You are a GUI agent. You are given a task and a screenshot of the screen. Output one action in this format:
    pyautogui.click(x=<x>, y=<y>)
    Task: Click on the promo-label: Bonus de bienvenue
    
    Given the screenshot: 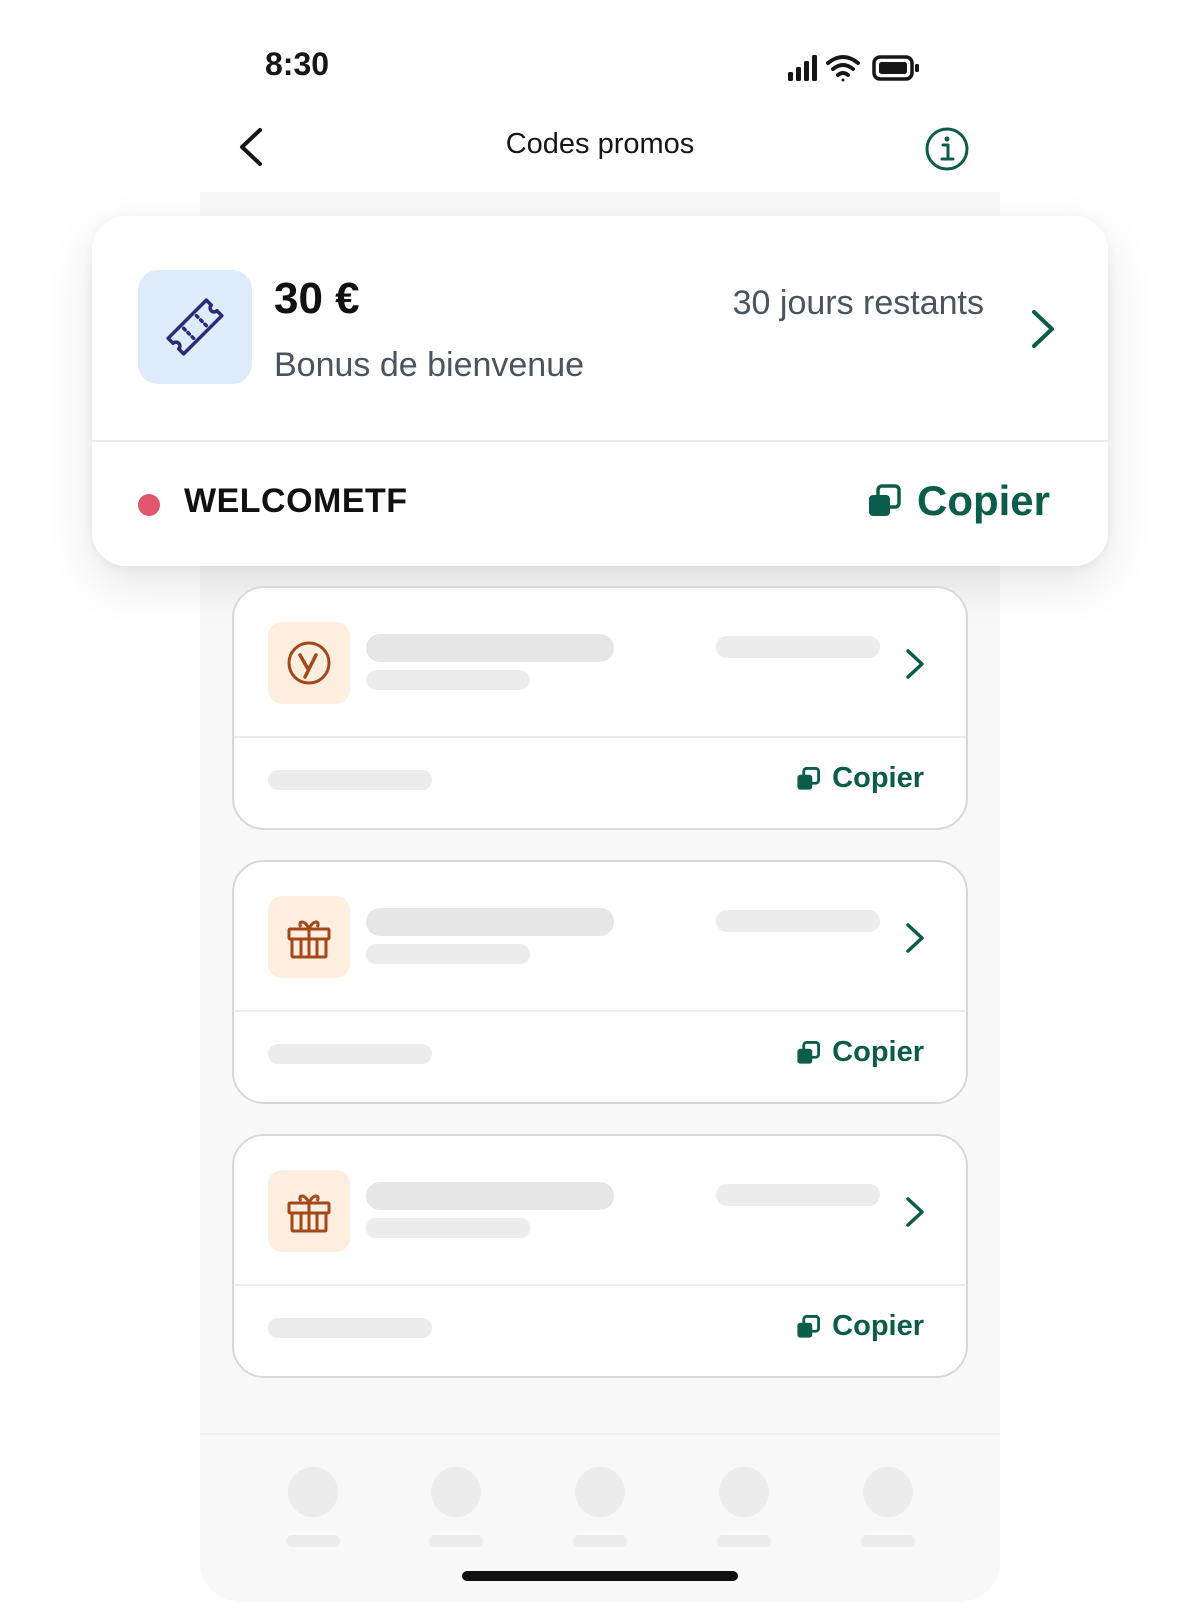 What is the action you would take?
    pyautogui.click(x=429, y=365)
    